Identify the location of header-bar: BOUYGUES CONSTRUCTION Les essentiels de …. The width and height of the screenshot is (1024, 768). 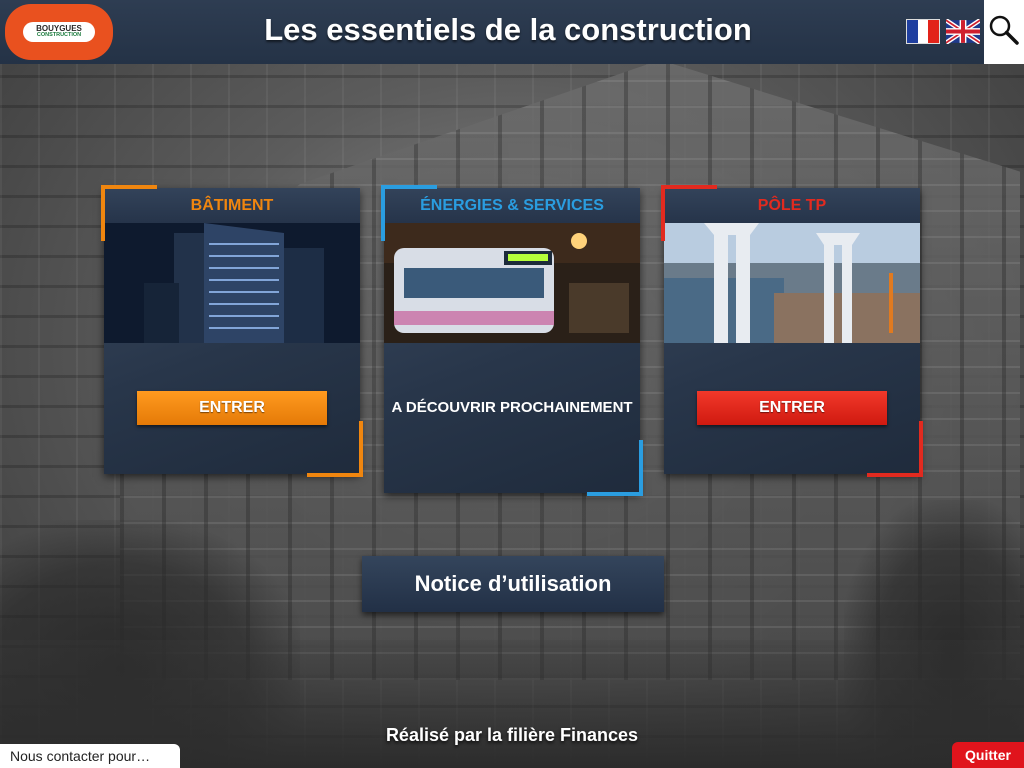
(512, 32).